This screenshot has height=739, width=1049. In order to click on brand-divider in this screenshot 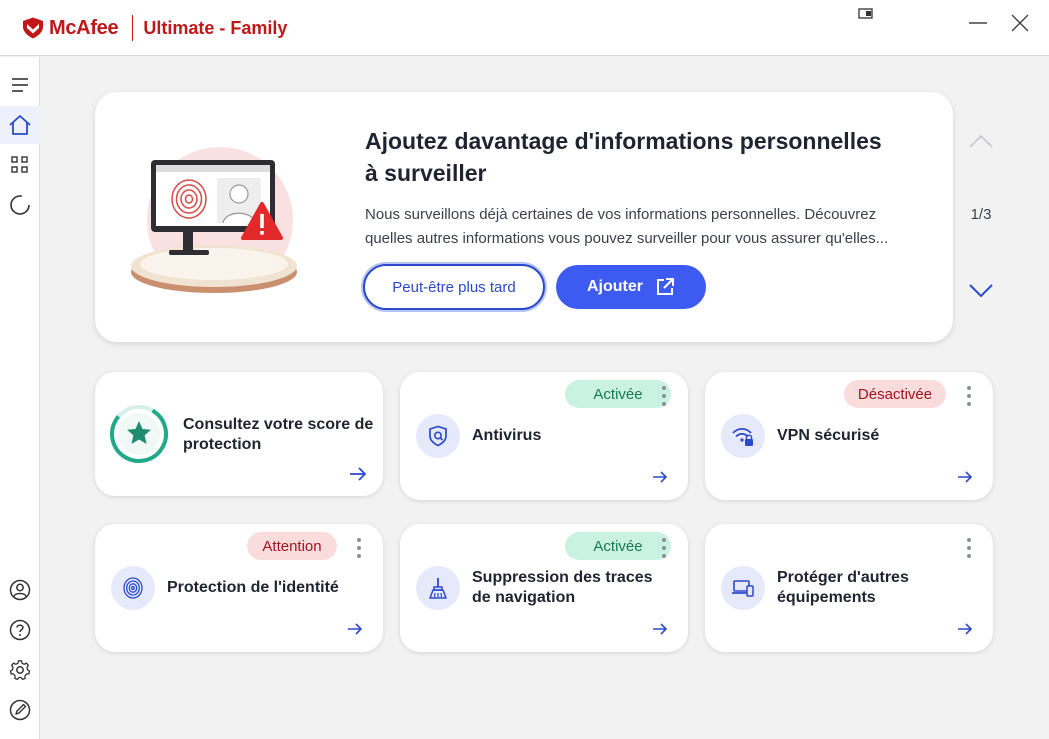, I will do `click(133, 28)`.